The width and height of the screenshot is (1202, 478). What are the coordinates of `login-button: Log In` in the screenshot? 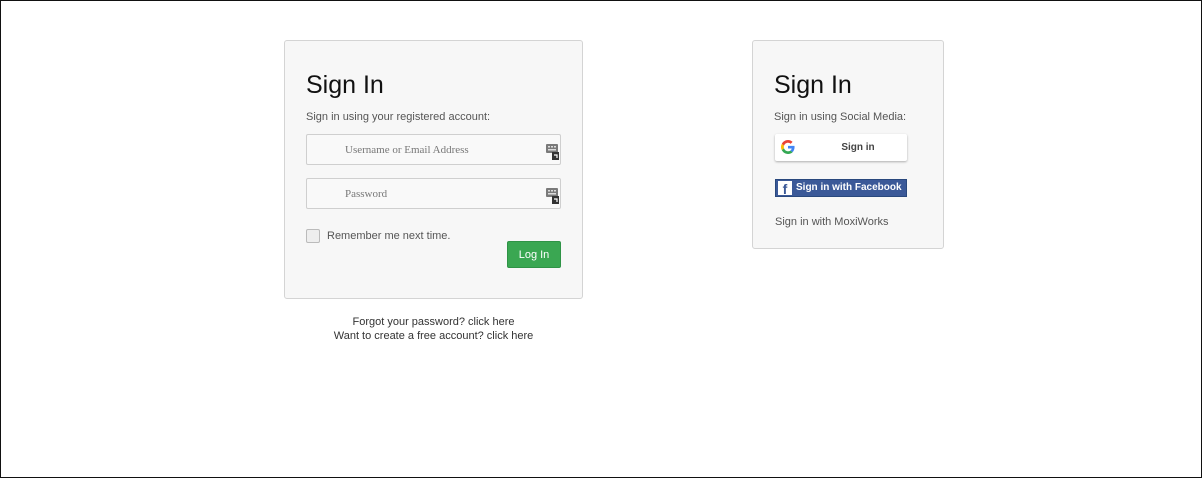 It's located at (534, 254).